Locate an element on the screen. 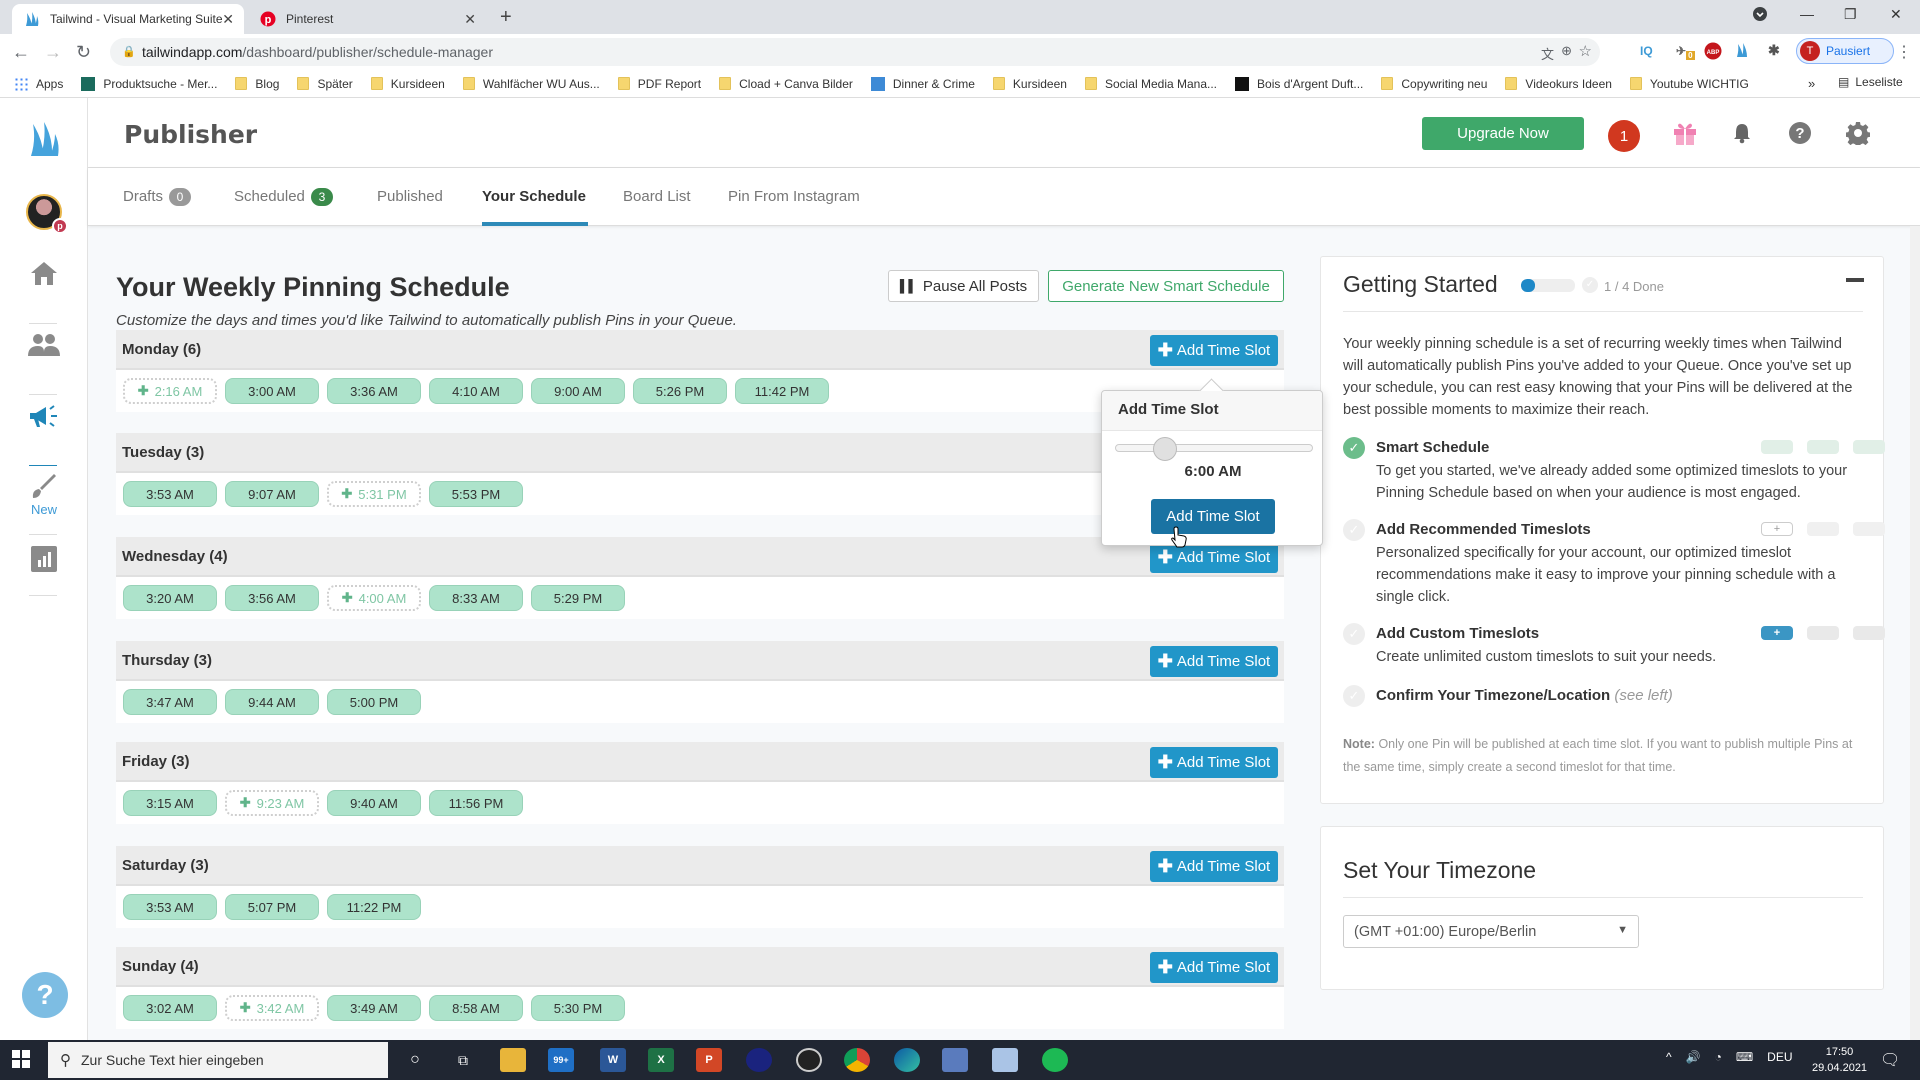 This screenshot has height=1080, width=1920. time-slot: 8:33 AM is located at coordinates (476, 598).